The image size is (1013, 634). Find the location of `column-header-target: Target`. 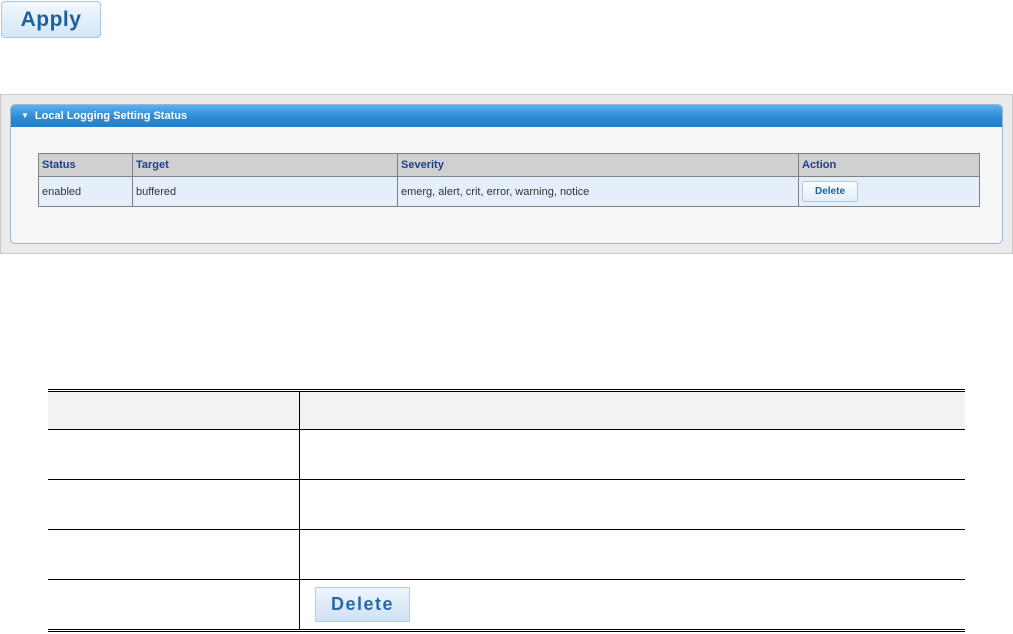

column-header-target: Target is located at coordinates (265, 165).